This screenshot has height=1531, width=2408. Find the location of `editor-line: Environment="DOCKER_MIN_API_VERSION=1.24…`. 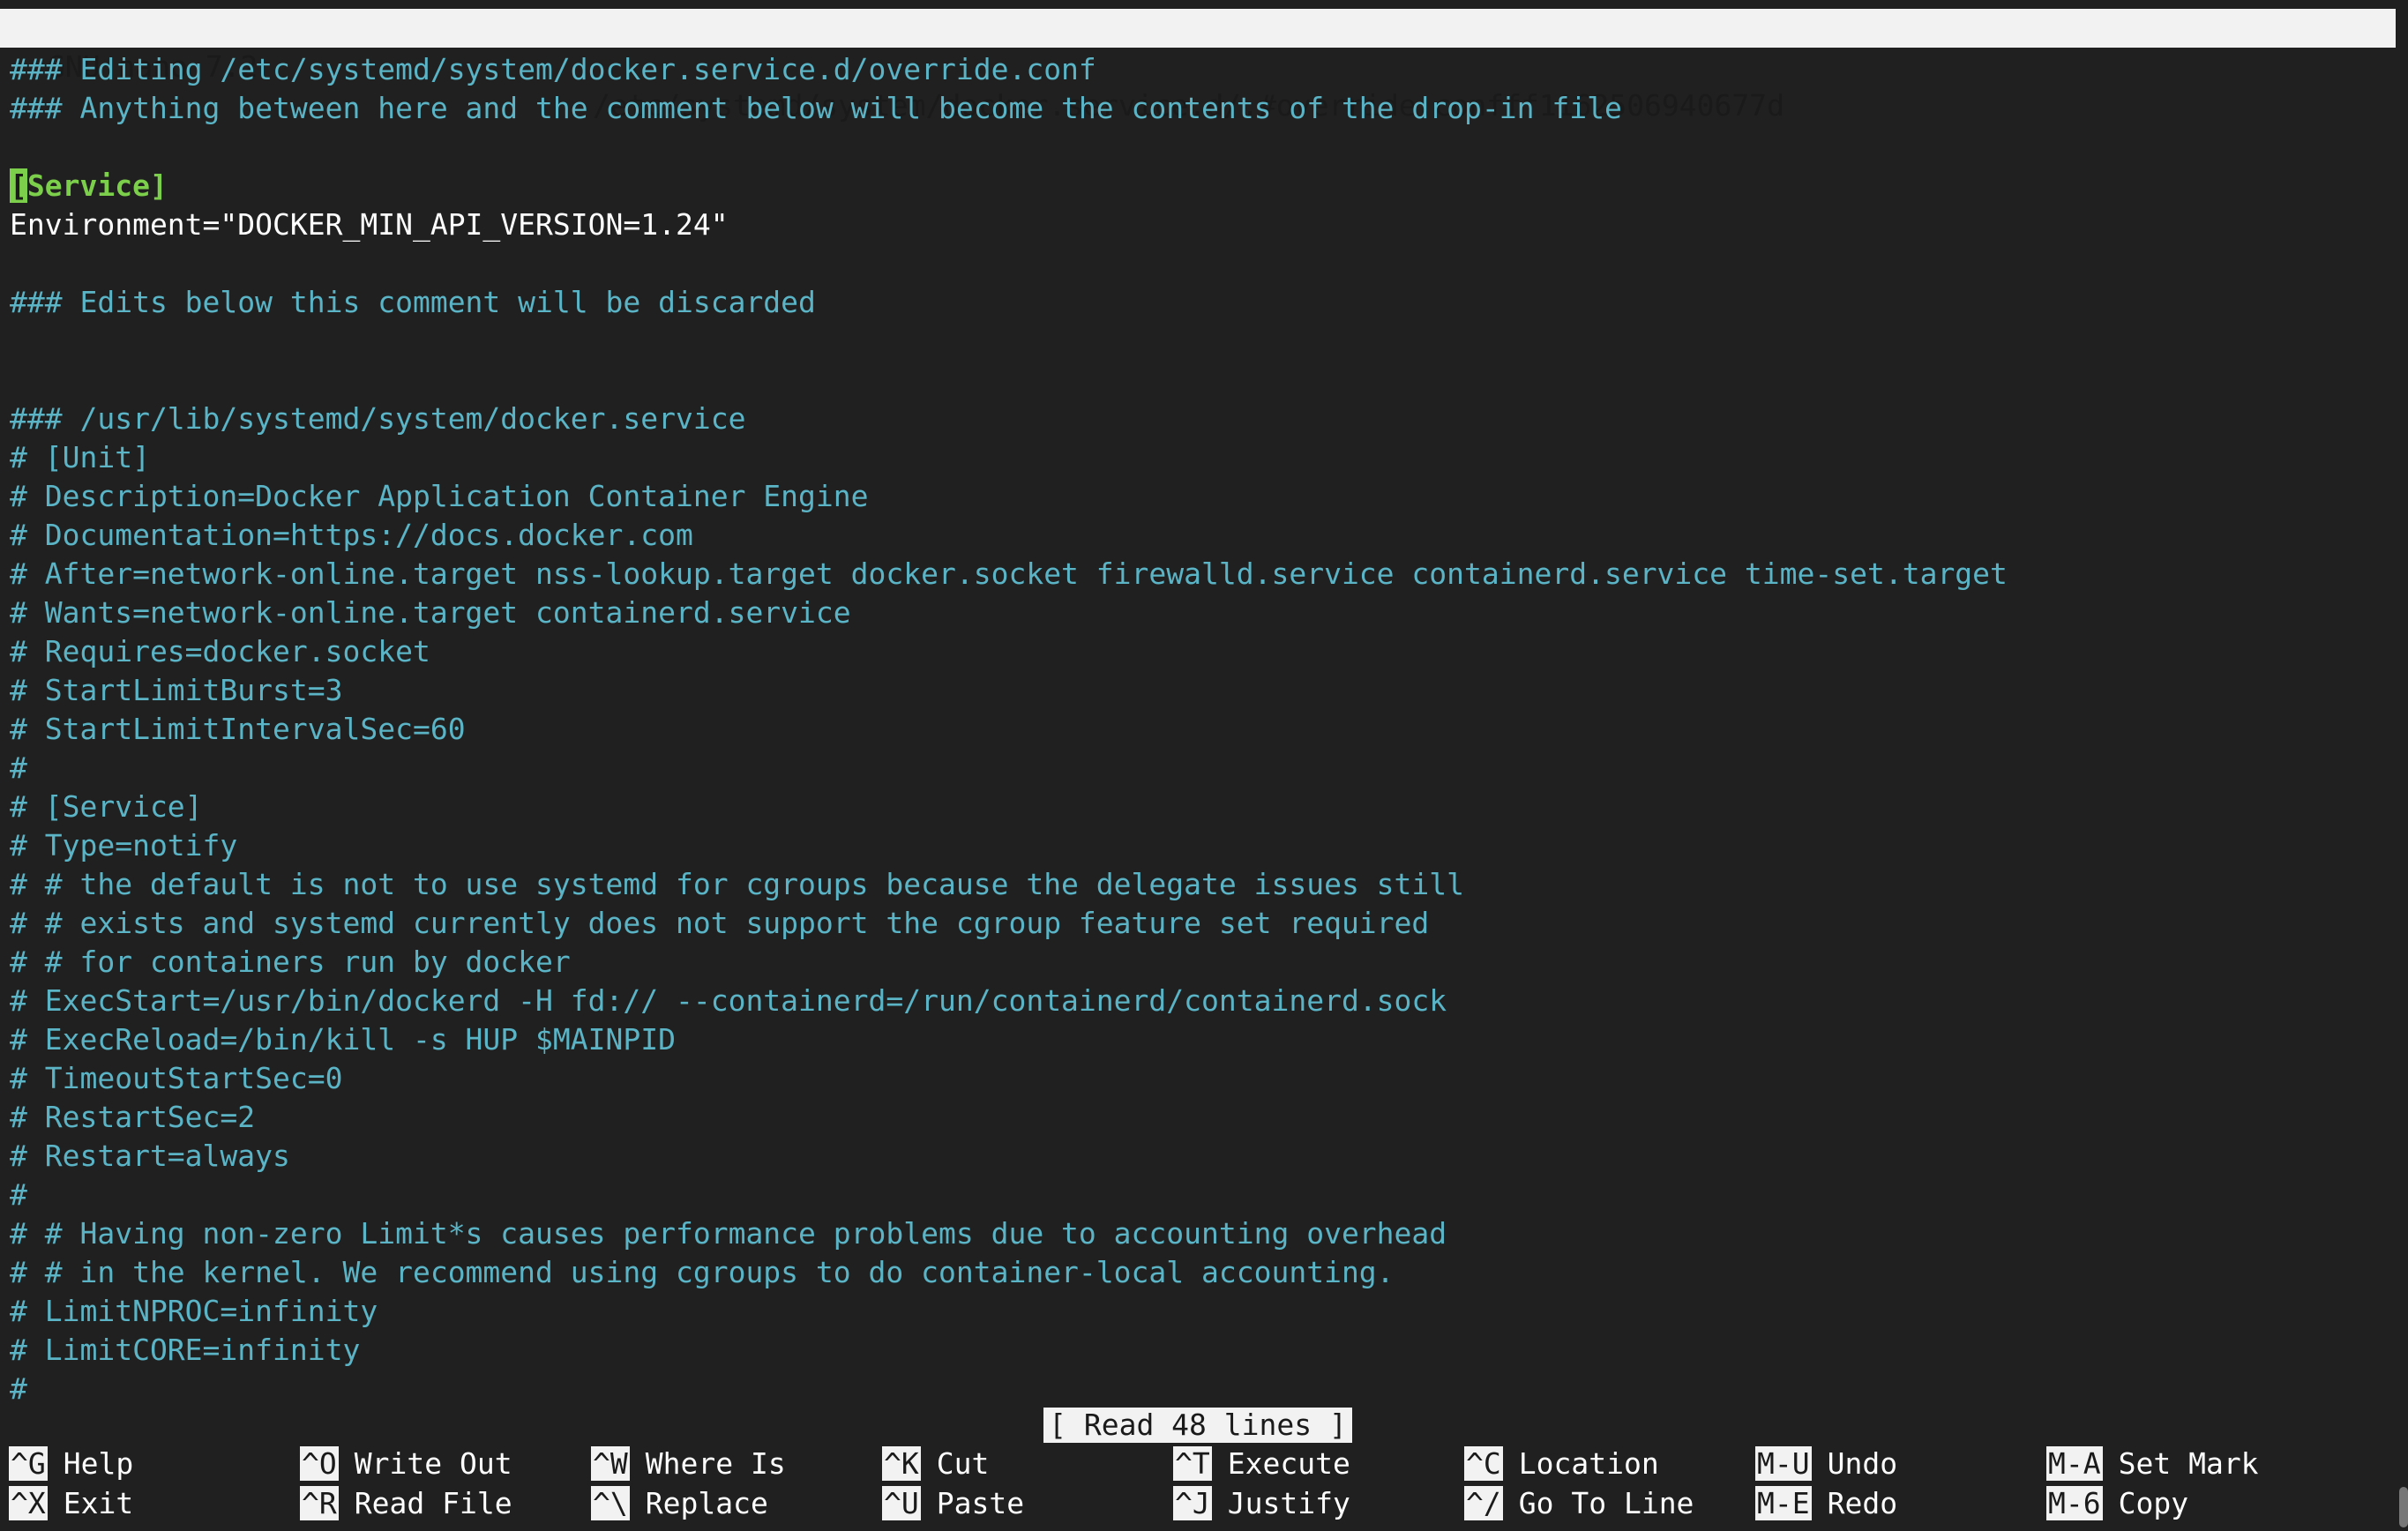

editor-line: Environment="DOCKER_MIN_API_VERSION=1.24… is located at coordinates (1200, 224).